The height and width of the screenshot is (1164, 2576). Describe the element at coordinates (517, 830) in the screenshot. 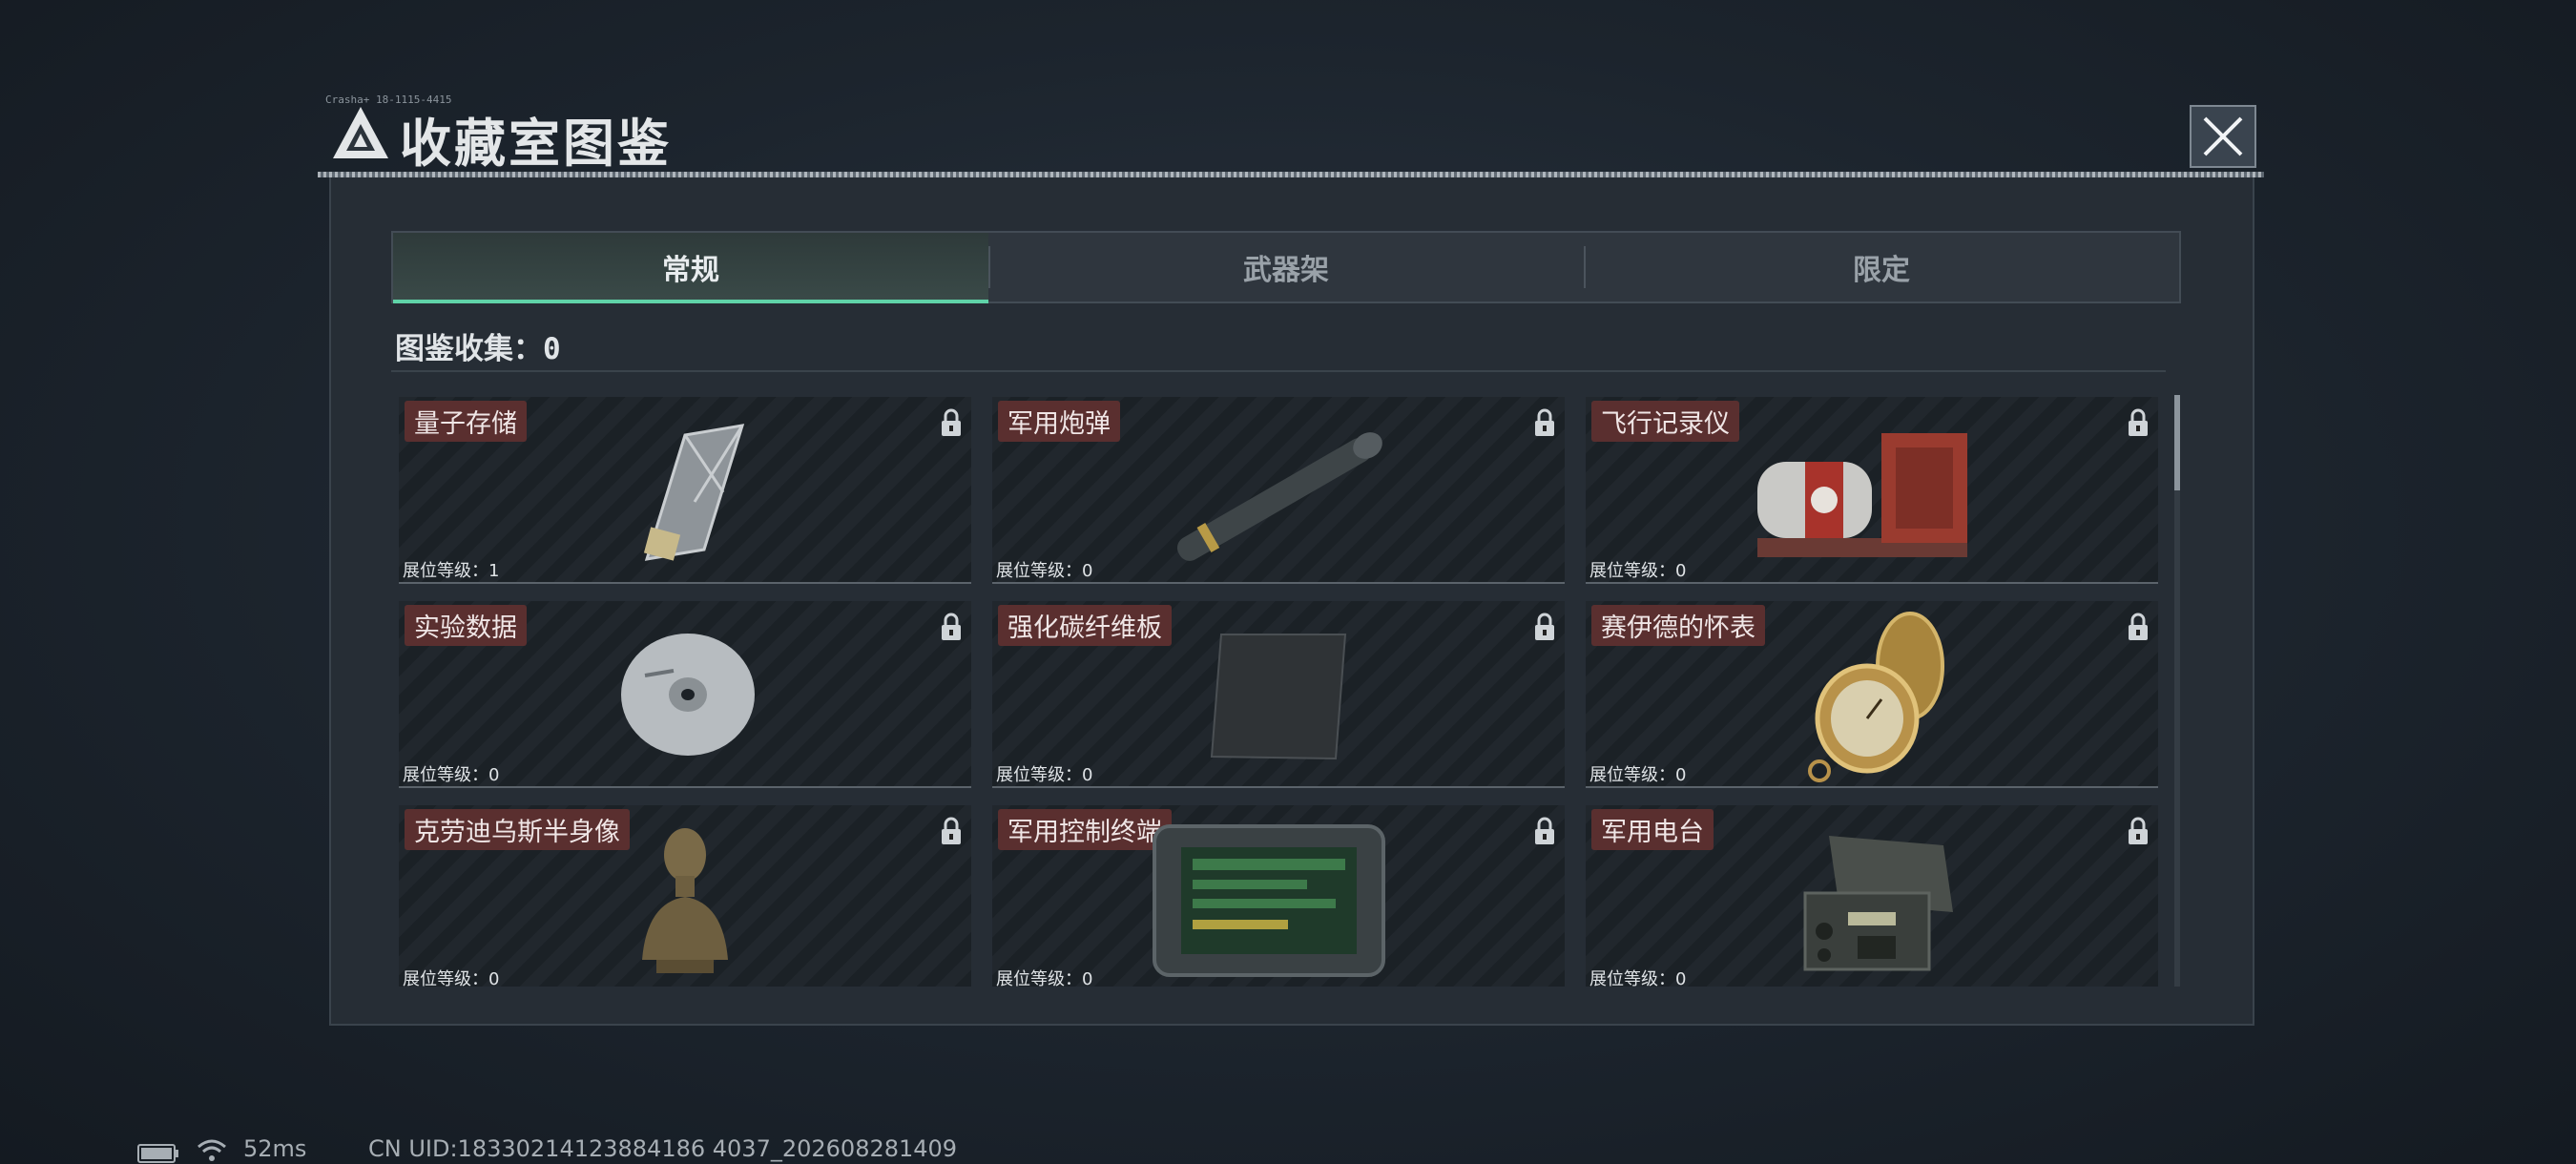

I see `item-name: 克劳迪乌斯半身像` at that location.